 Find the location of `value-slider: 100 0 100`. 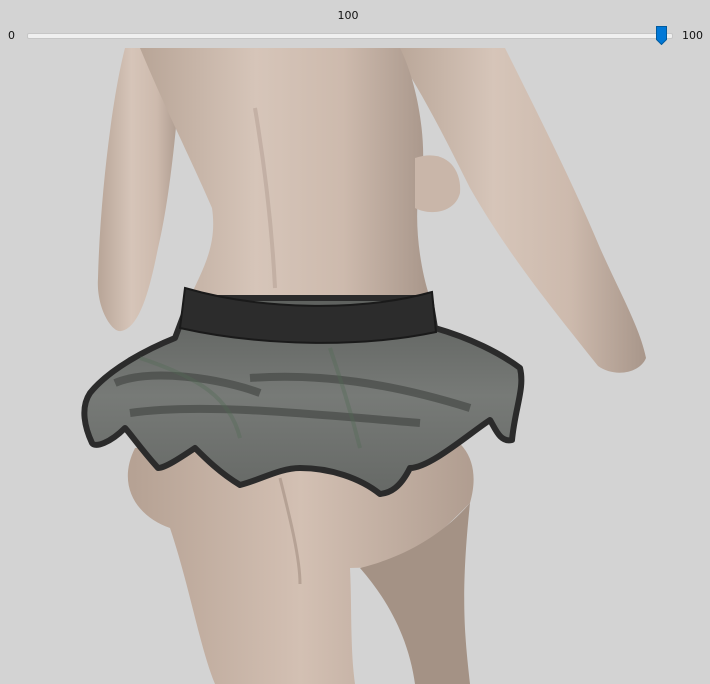

value-slider: 100 0 100 is located at coordinates (355, 24).